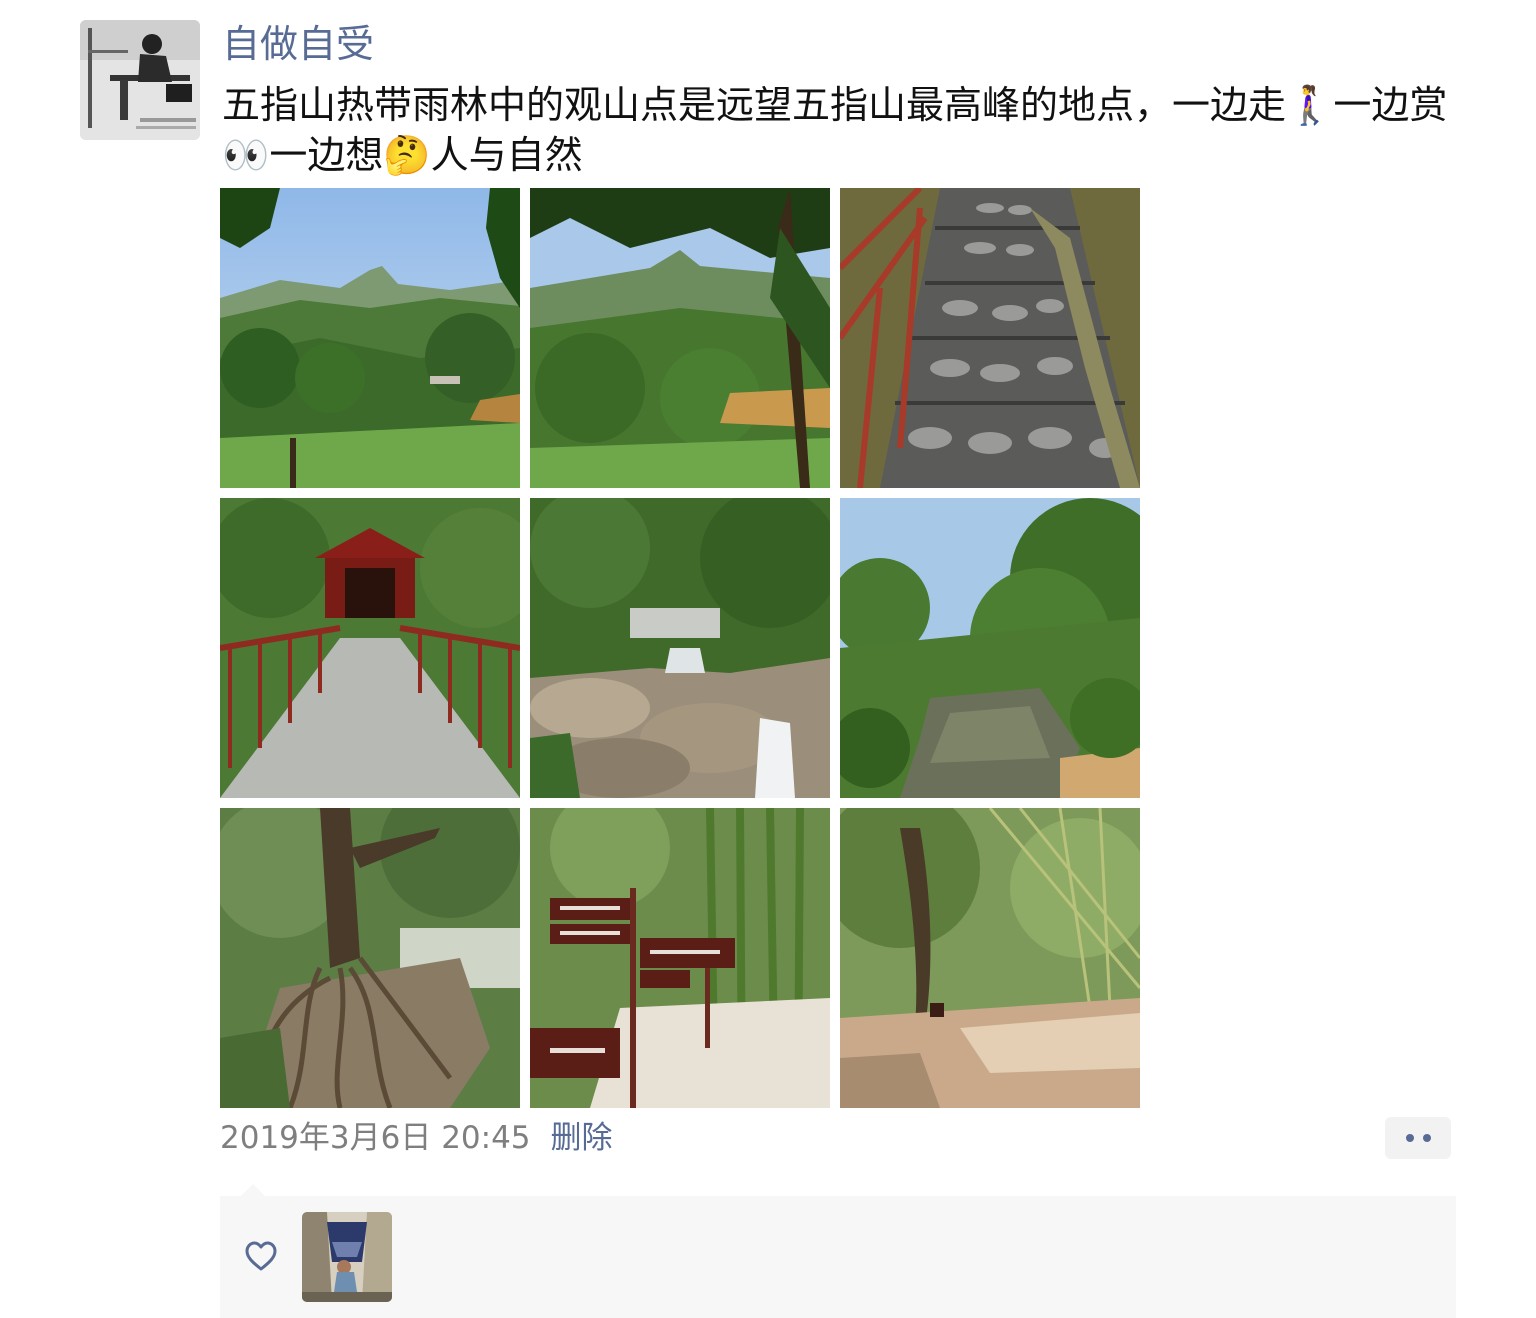 This screenshot has width=1536, height=1318. I want to click on tree-valley-photo, so click(680, 338).